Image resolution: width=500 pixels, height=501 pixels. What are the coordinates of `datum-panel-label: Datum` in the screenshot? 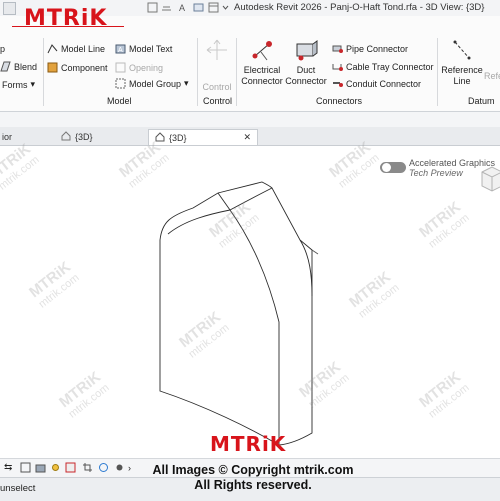 It's located at (481, 101).